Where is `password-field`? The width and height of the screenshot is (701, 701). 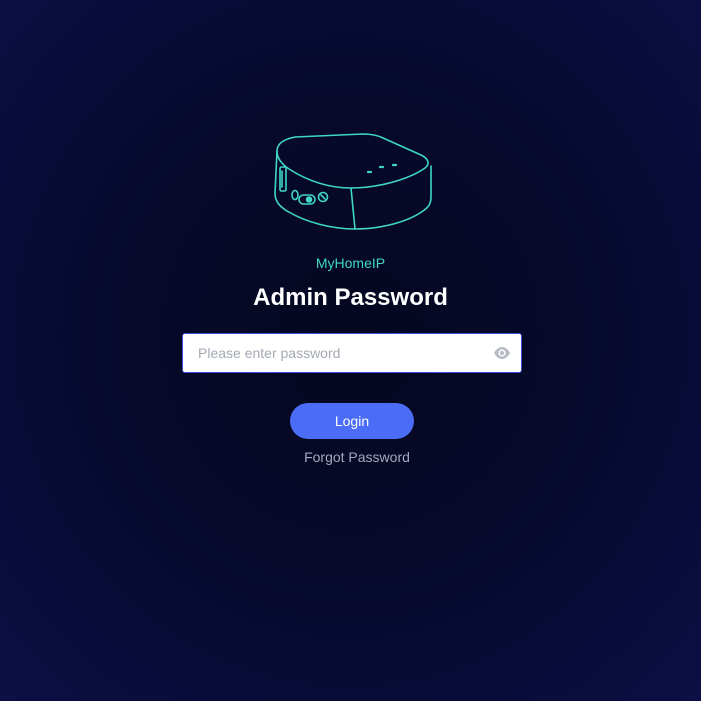
password-field is located at coordinates (352, 353).